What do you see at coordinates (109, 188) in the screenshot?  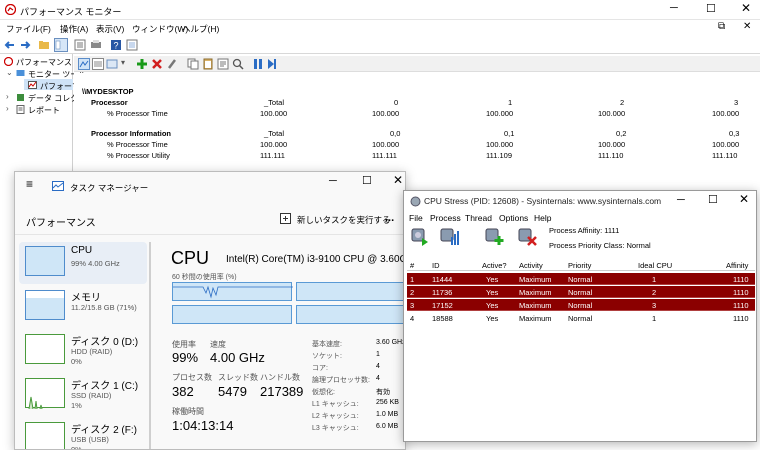 I see `task-manager-title: タスク マネージャー` at bounding box center [109, 188].